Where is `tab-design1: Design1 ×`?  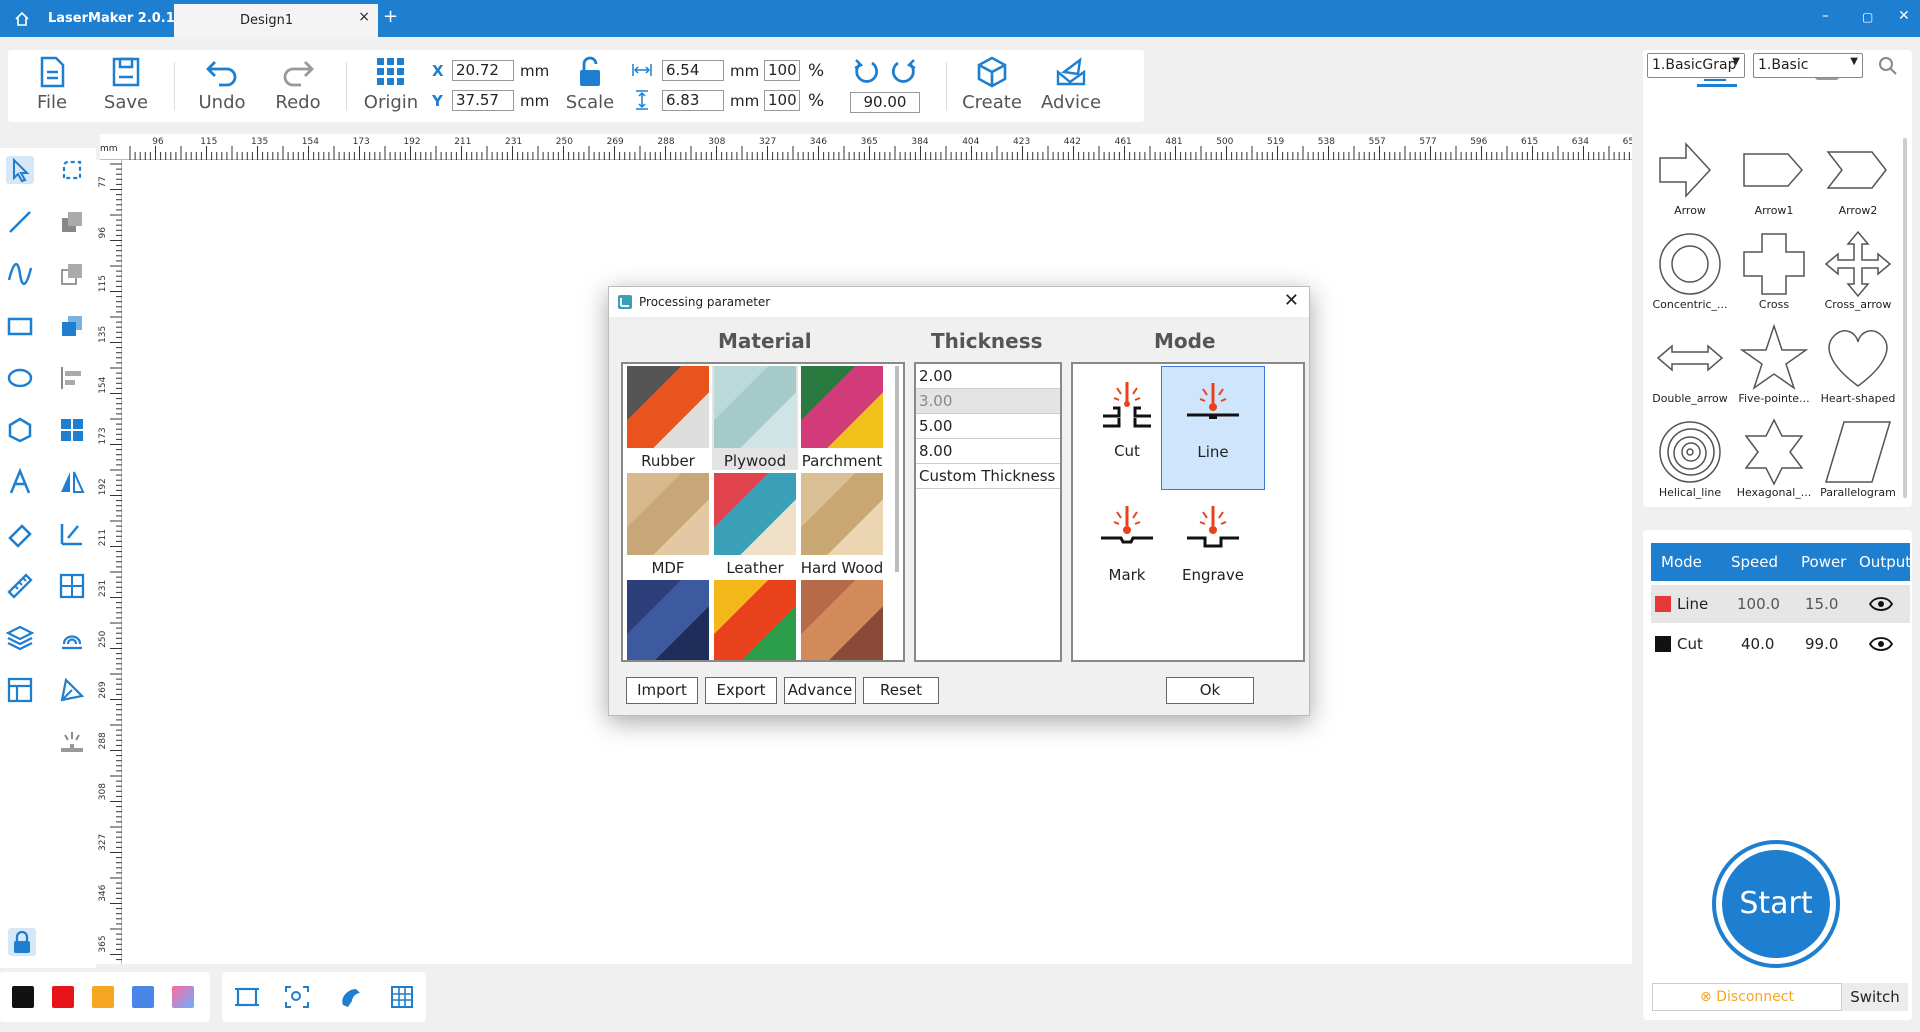
tab-design1: Design1 × is located at coordinates (276, 20).